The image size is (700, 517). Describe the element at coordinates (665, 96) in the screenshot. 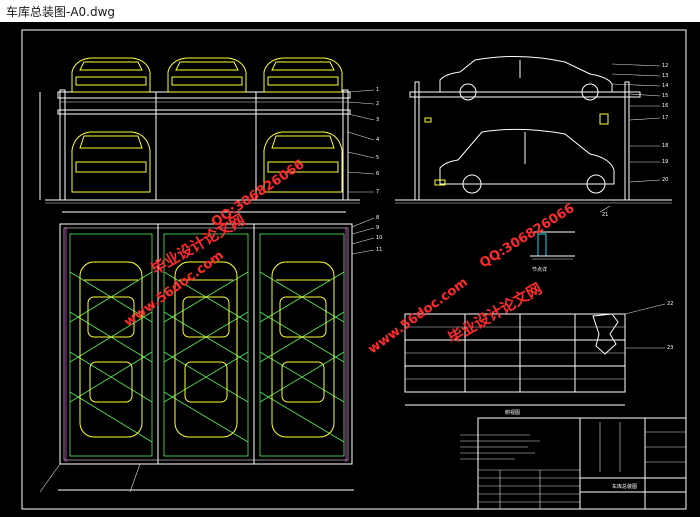

I see `callout-number: 15` at that location.